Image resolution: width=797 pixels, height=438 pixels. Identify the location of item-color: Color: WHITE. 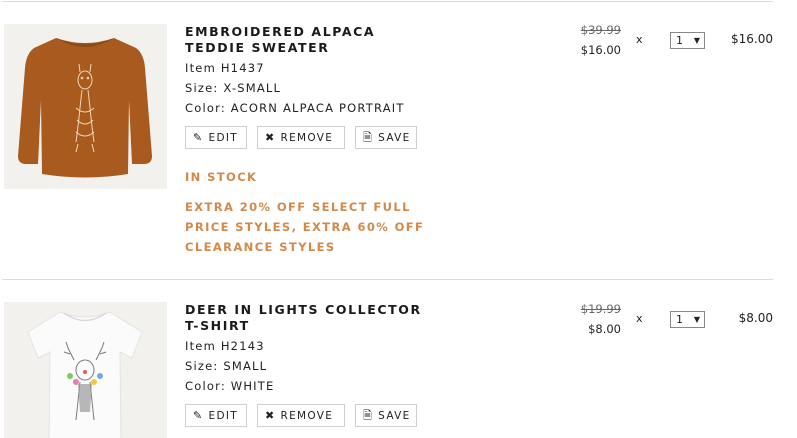
(230, 386).